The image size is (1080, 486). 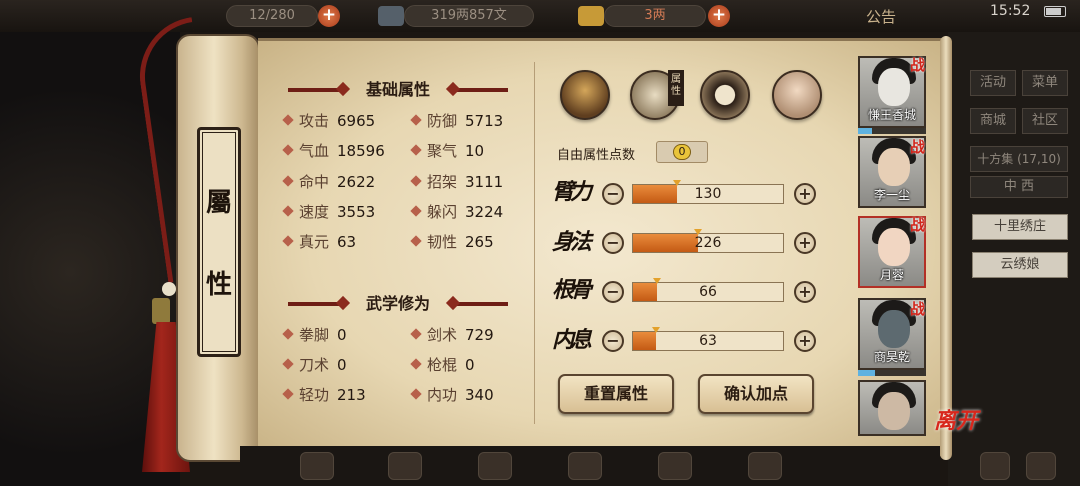 What do you see at coordinates (161, 311) in the screenshot?
I see `tassel-cap` at bounding box center [161, 311].